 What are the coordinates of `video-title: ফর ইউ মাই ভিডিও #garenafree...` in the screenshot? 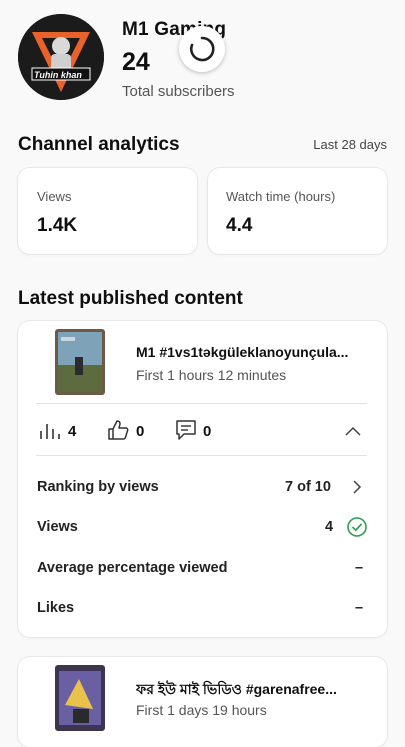 It's located at (254, 690).